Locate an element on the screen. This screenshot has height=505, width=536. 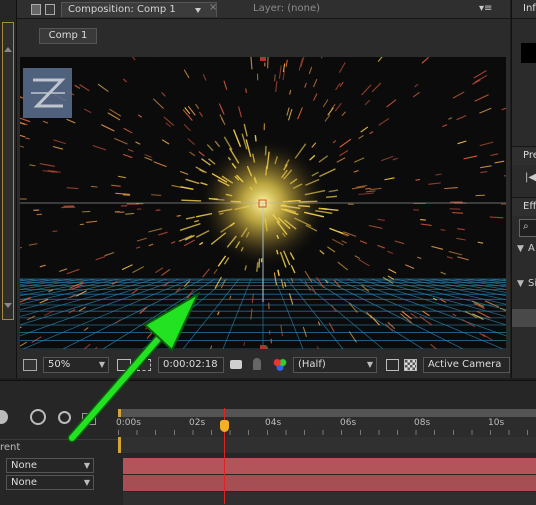
composition-panel-header: Composition: Comp 1 × Layer: (none) ▾≡ is located at coordinates (263, 9).